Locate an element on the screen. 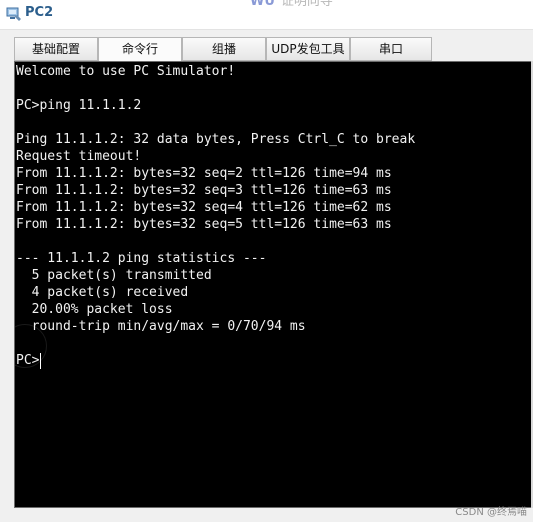 The image size is (533, 522). terminal-line: 5 packet(s) transmitted is located at coordinates (114, 275).